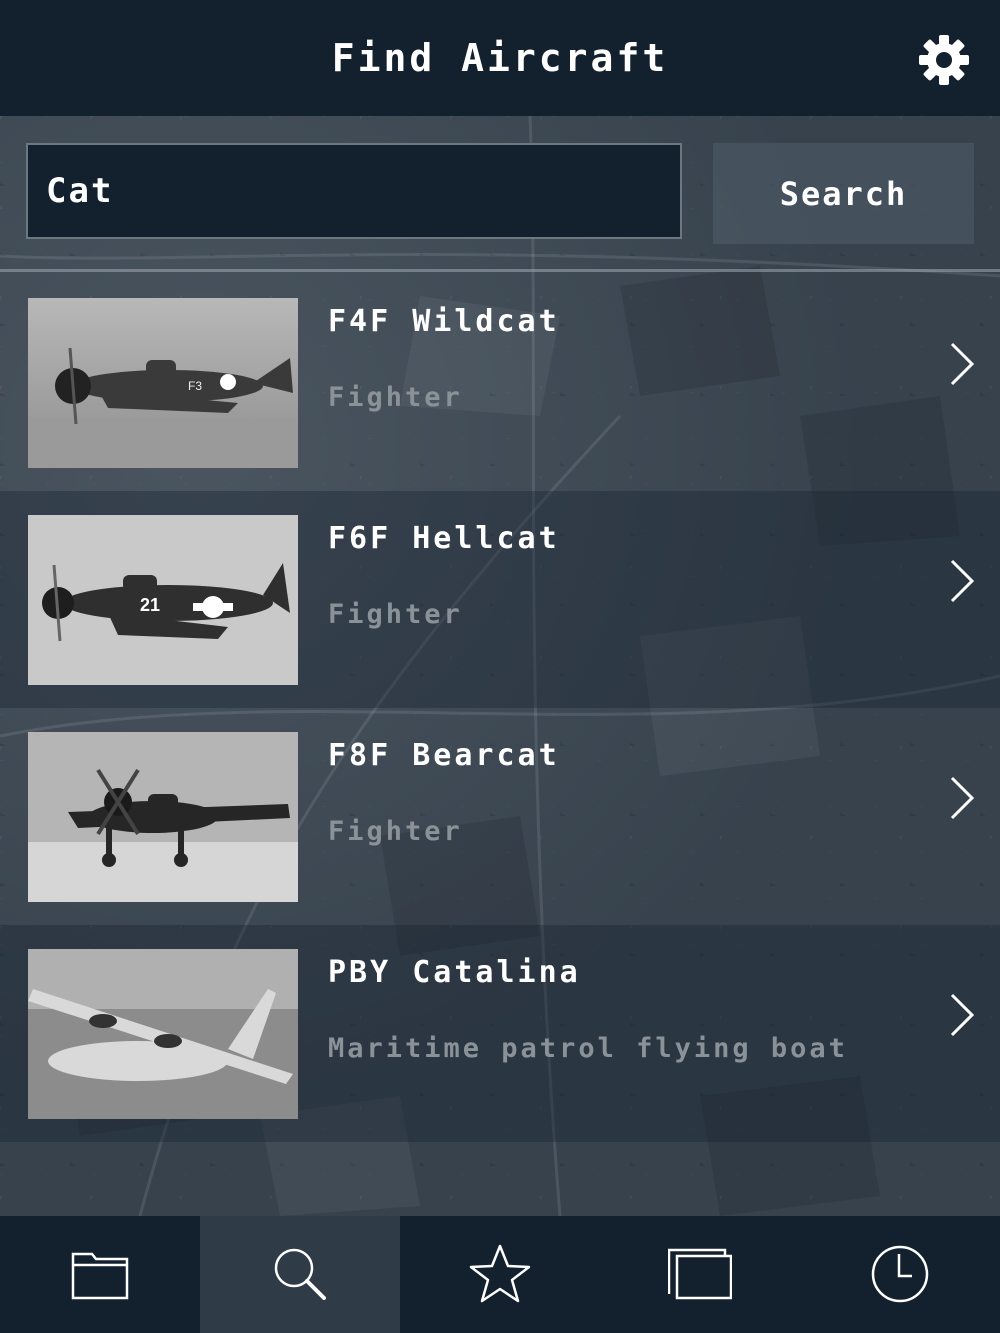  I want to click on svg-text: 21, so click(150, 605).